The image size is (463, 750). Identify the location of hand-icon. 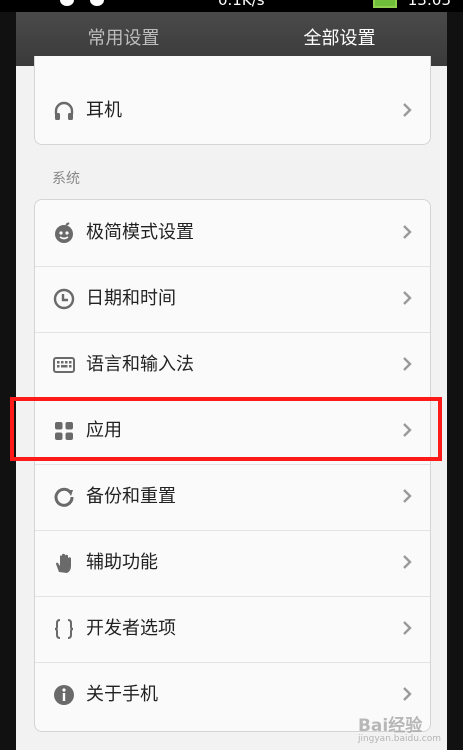
(63, 563).